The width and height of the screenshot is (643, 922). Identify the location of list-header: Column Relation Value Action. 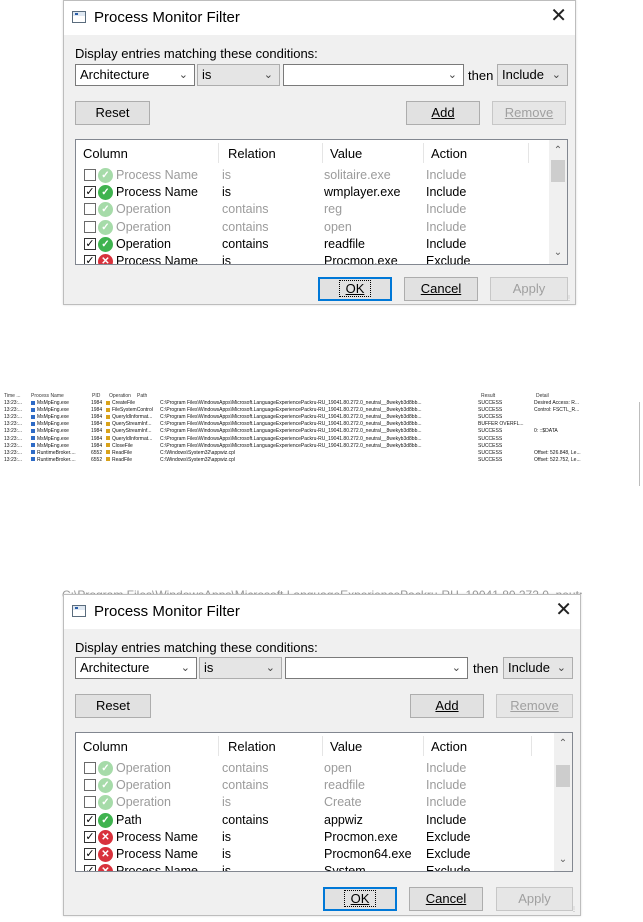
(324, 746).